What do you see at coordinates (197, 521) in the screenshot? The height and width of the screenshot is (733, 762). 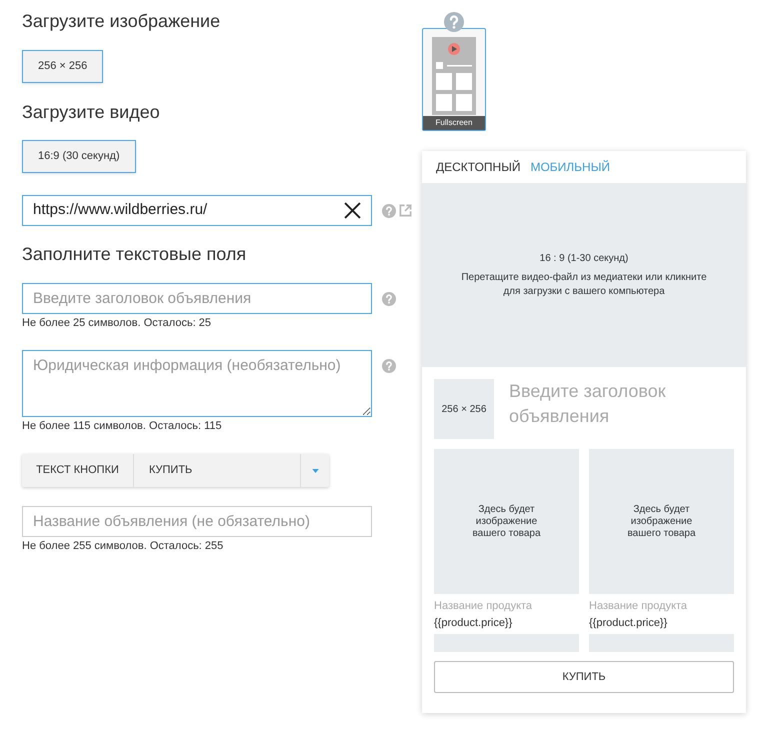 I see `text-input: Название объявления (не обязательно)` at bounding box center [197, 521].